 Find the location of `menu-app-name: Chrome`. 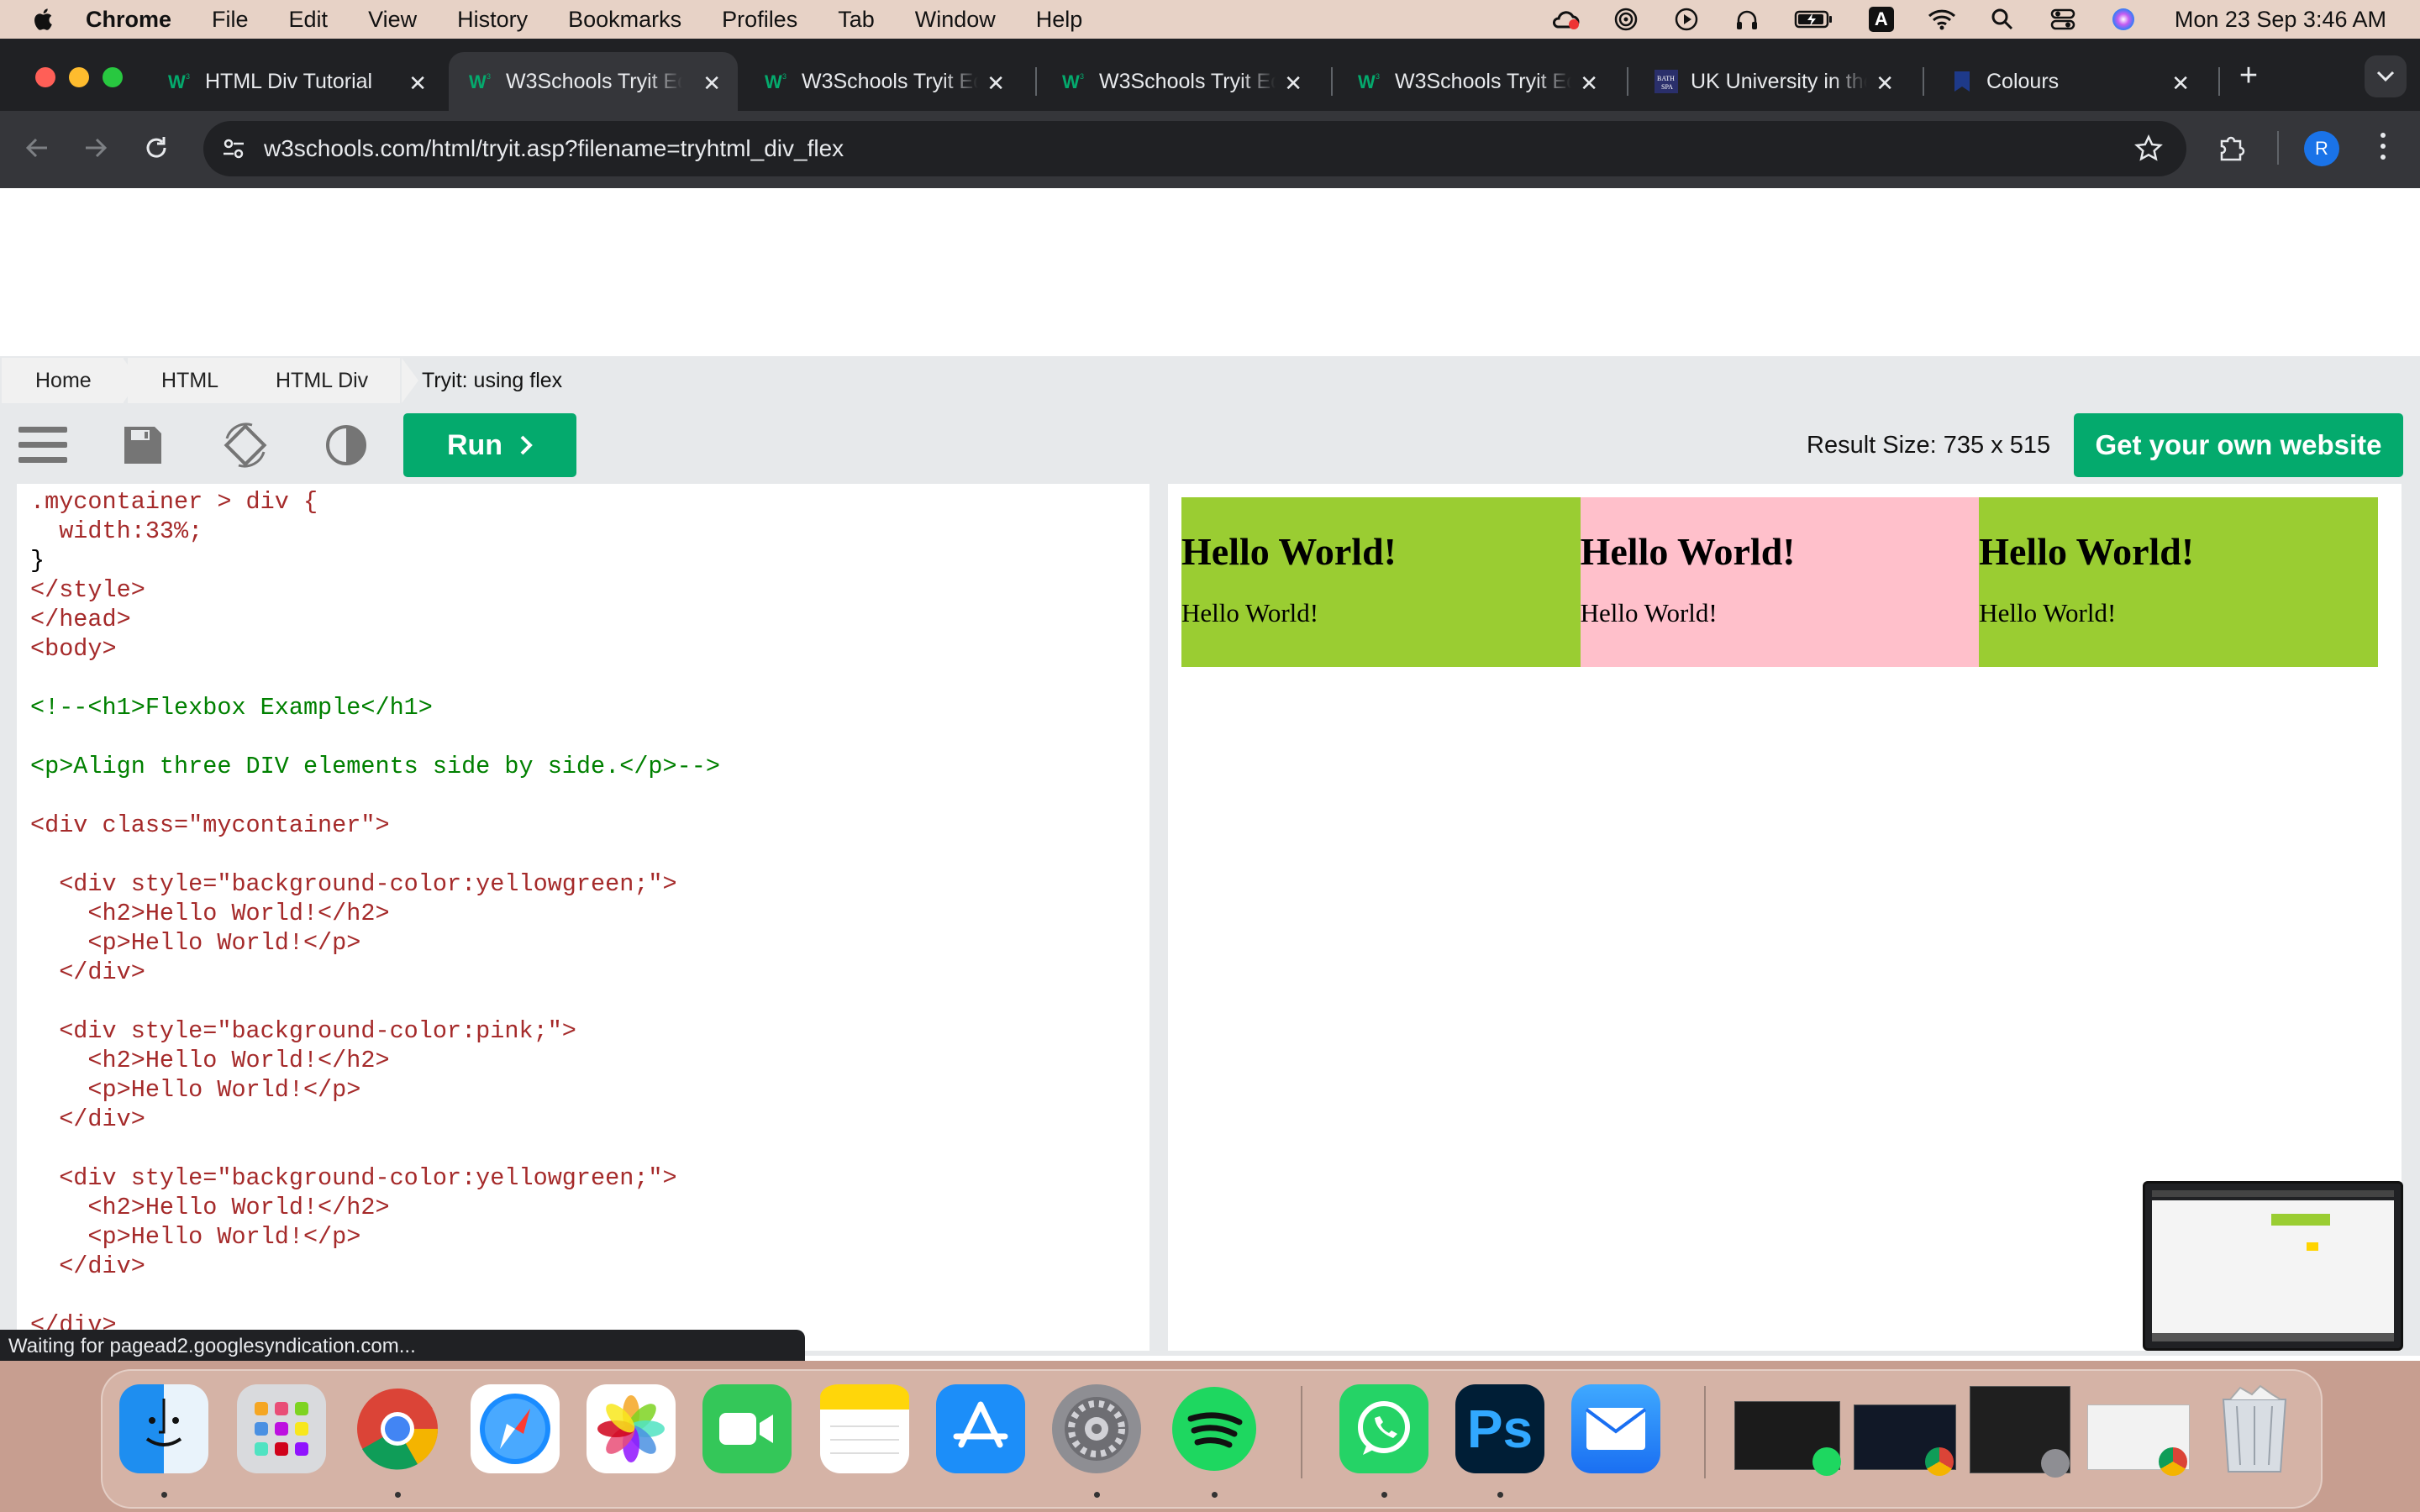

menu-app-name: Chrome is located at coordinates (128, 20).